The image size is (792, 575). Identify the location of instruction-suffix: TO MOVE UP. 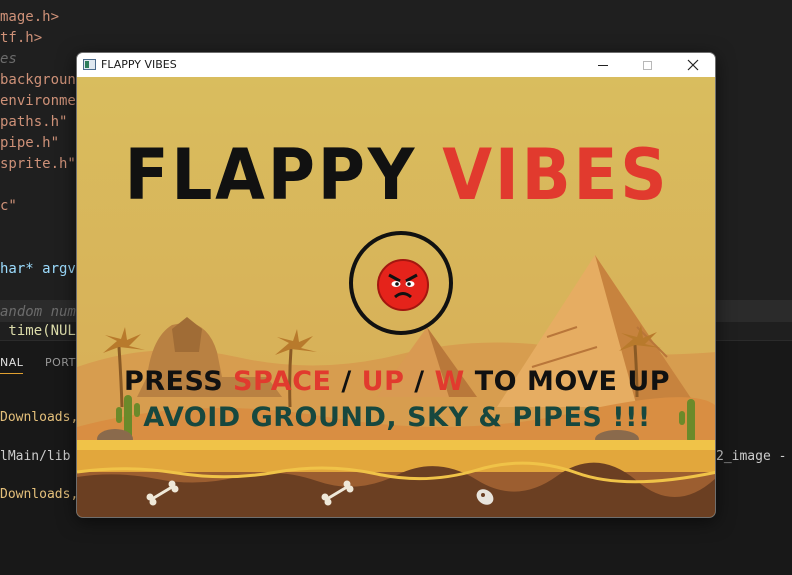
(567, 381).